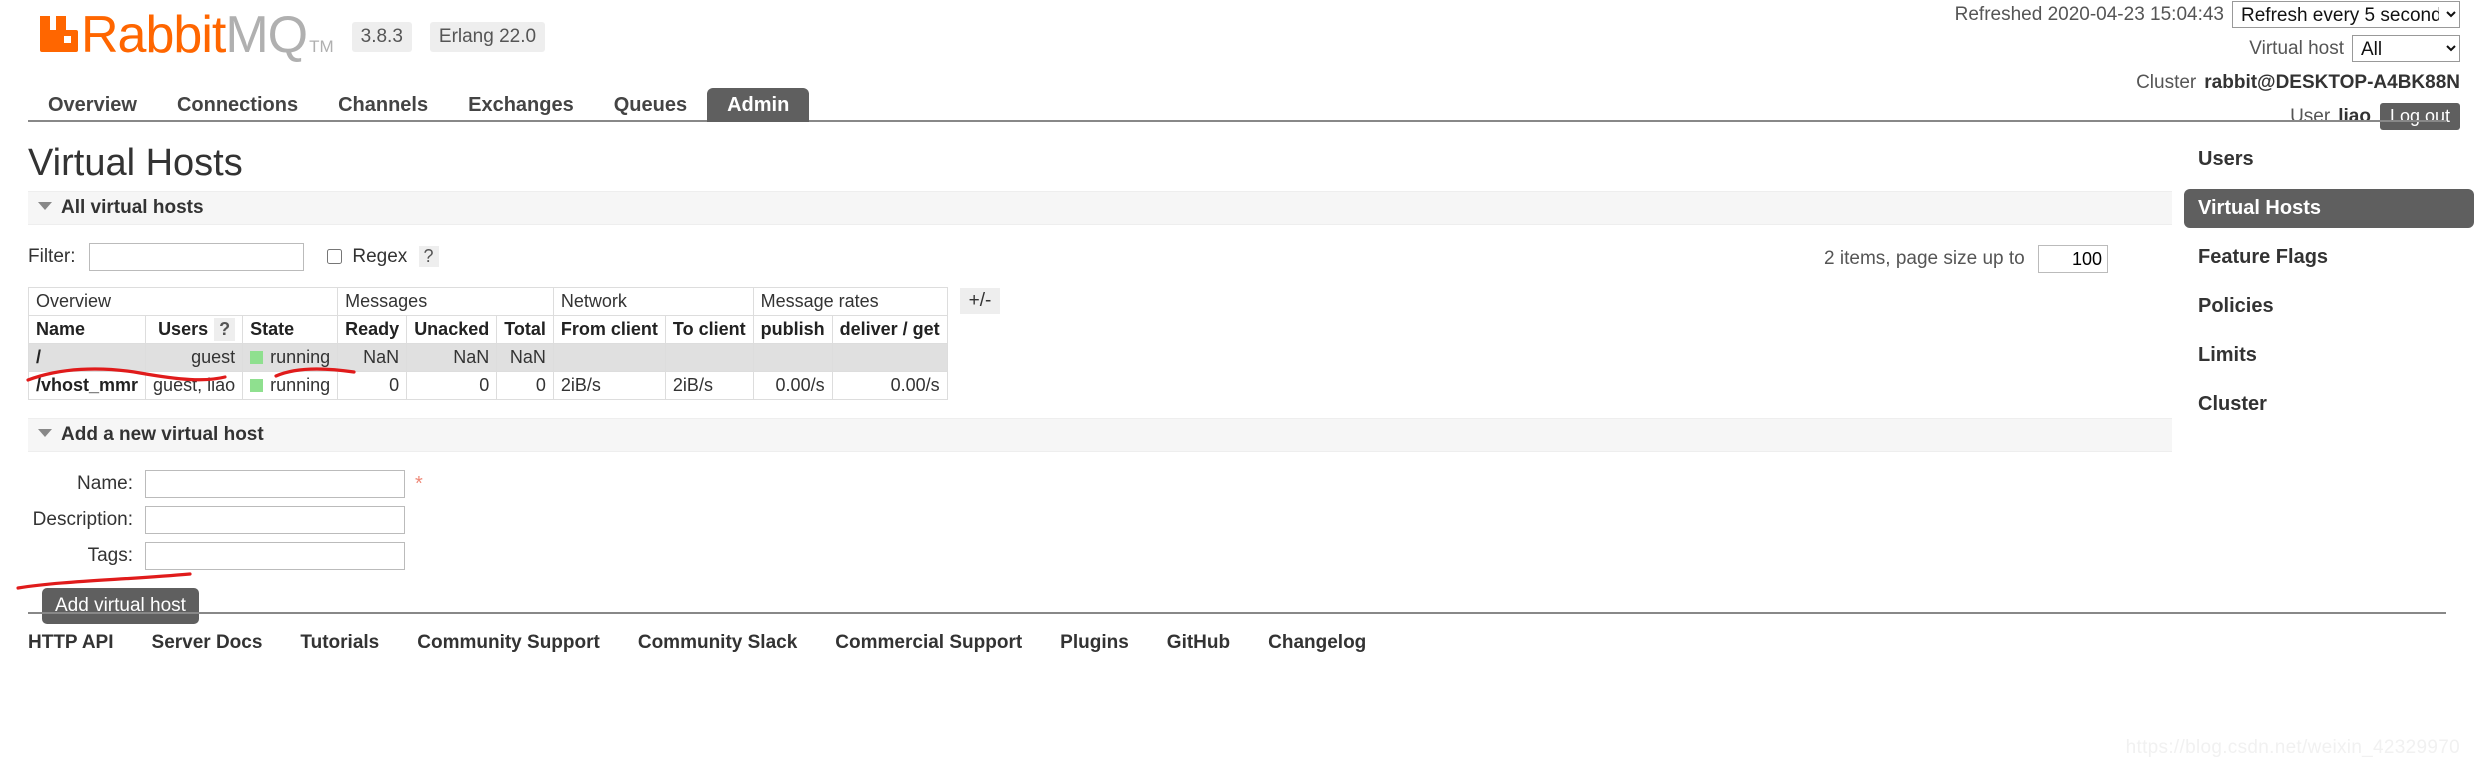 Image resolution: width=2474 pixels, height=783 pixels. I want to click on cell-vhost-name: /, so click(87, 357).